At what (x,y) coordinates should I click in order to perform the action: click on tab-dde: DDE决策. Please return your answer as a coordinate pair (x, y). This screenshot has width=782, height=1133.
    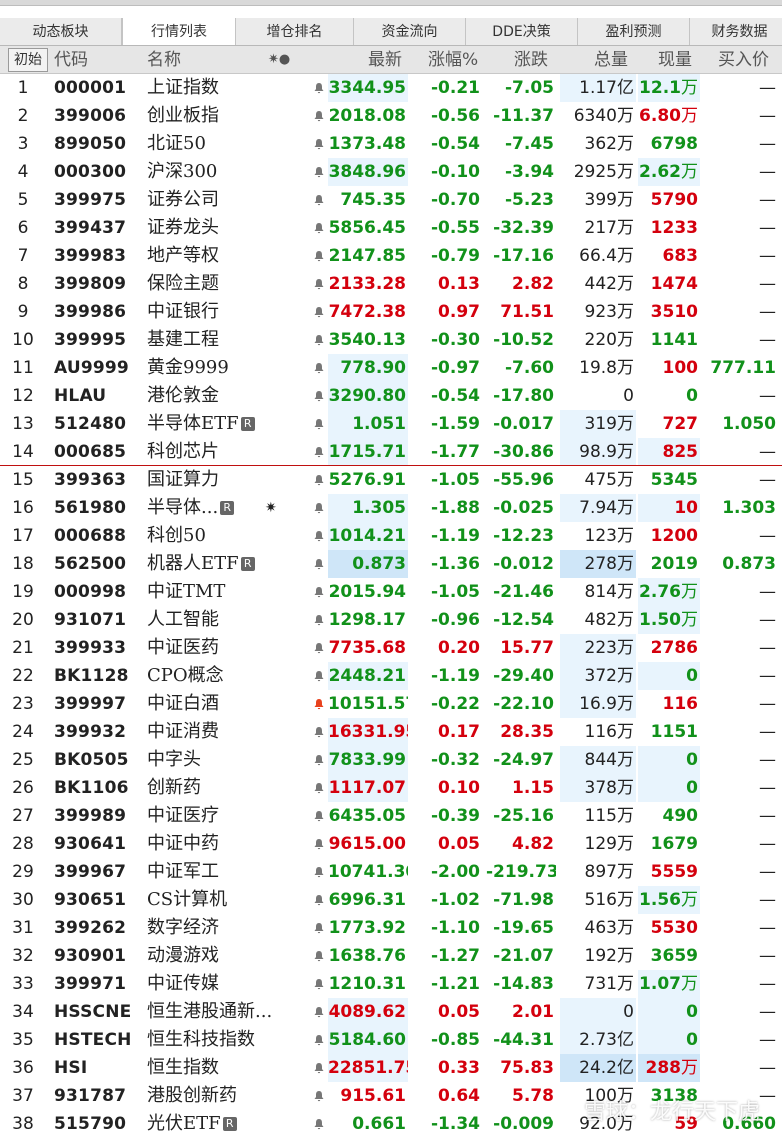
    Looking at the image, I should click on (522, 31).